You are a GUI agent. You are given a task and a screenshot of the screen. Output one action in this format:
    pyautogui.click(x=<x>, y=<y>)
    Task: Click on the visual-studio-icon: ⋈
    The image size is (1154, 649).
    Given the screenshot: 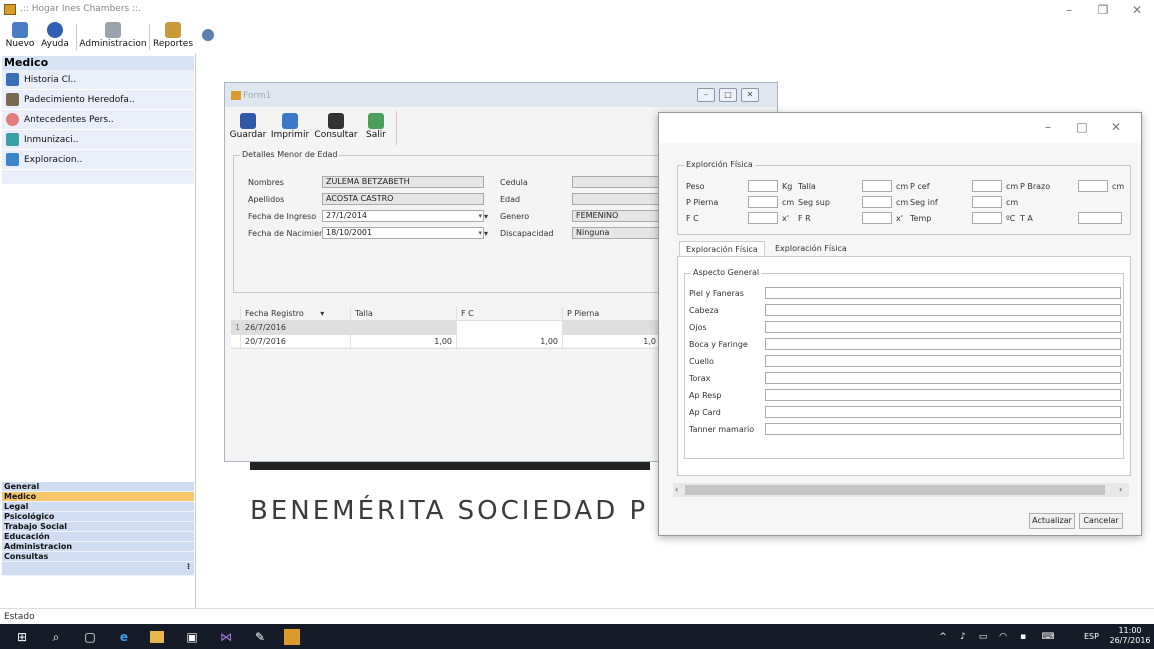 What is the action you would take?
    pyautogui.click(x=226, y=637)
    